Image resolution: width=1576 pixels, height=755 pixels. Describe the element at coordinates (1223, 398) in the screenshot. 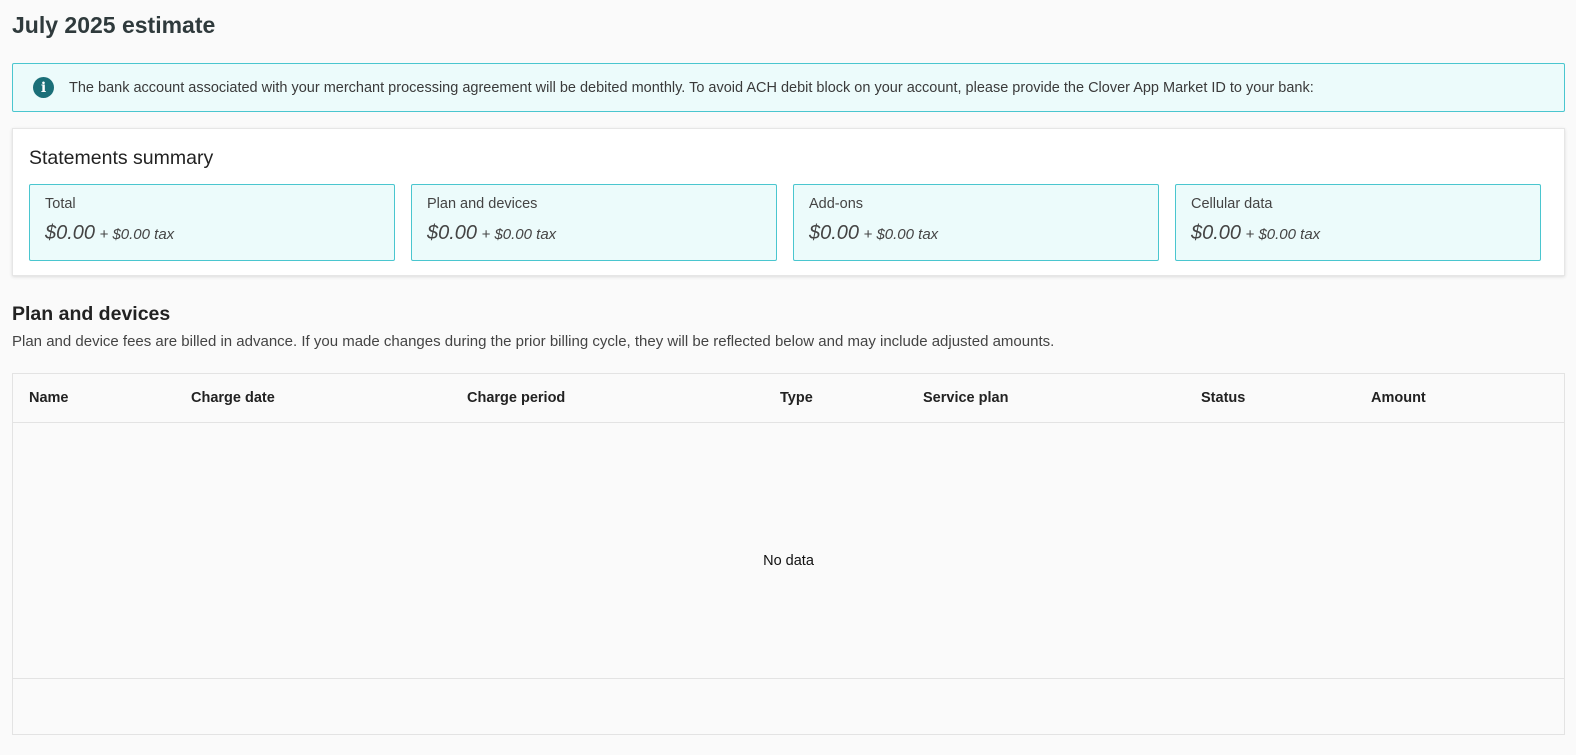

I see `column-header-status: Status` at that location.